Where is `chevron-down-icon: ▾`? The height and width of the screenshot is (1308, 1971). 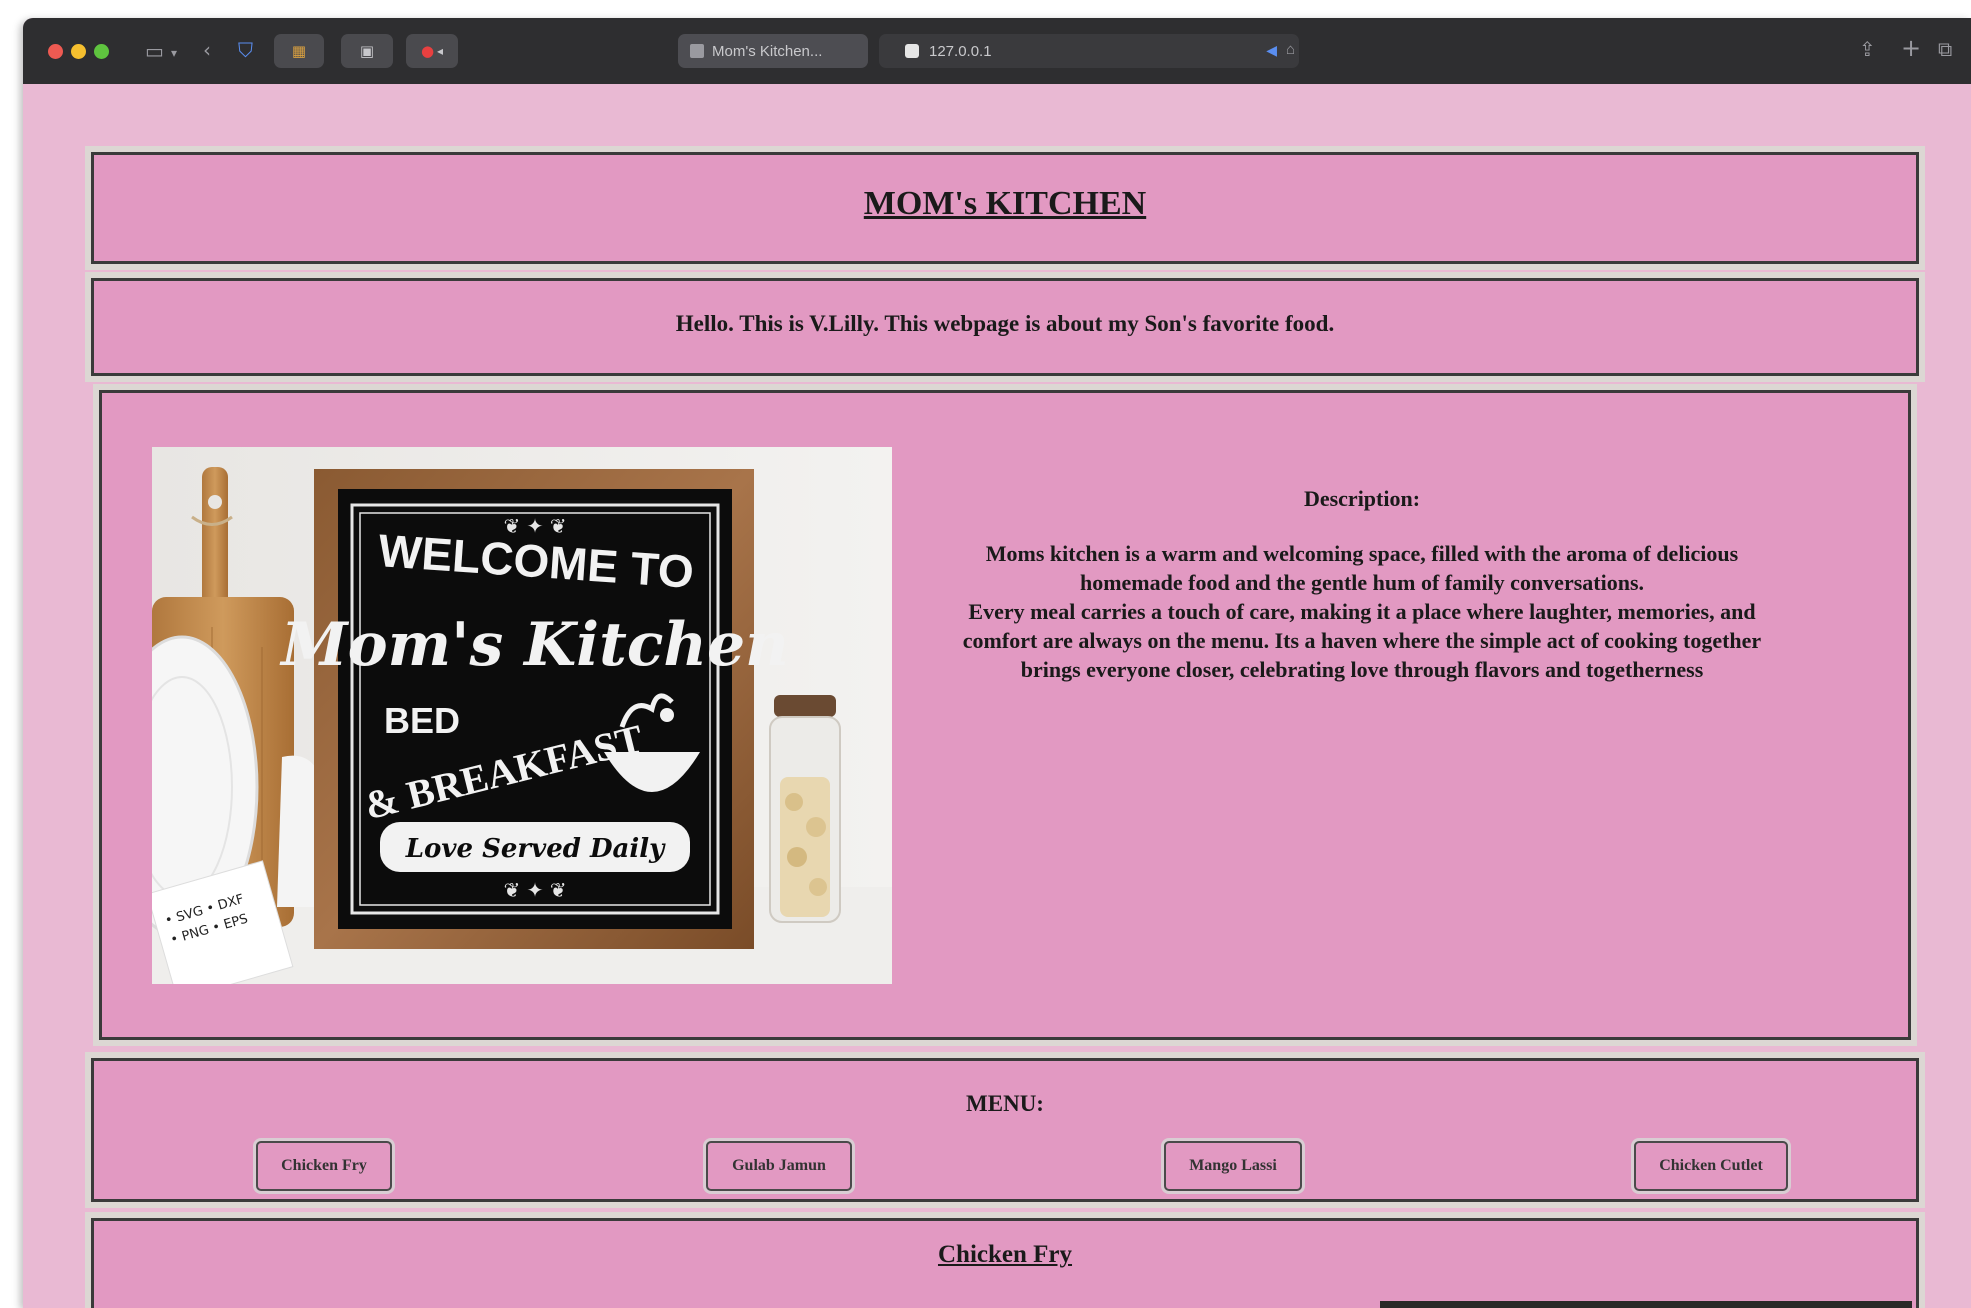 chevron-down-icon: ▾ is located at coordinates (174, 53).